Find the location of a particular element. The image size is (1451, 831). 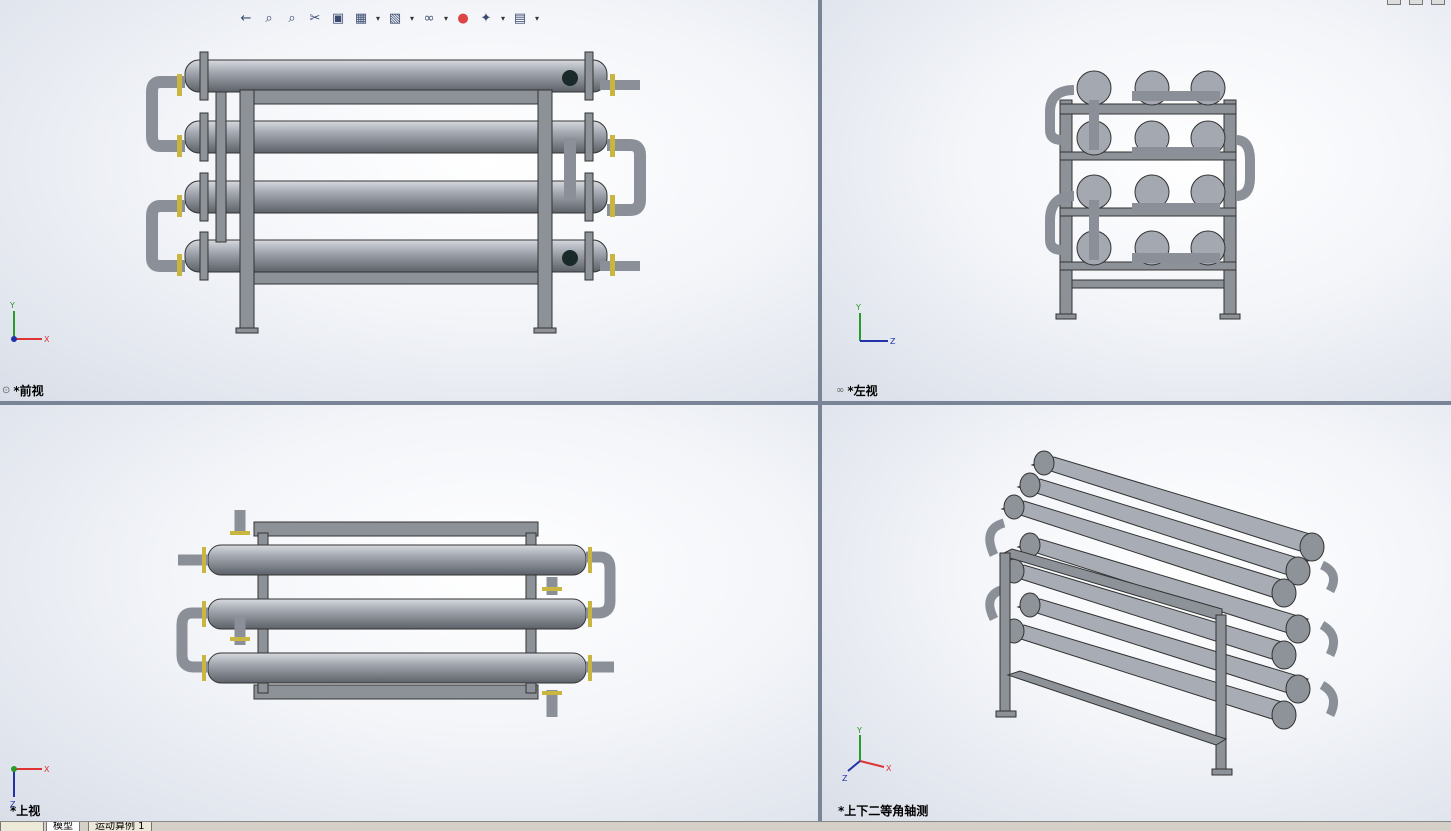

viewport-label-front: ⊙ *前视 is located at coordinates (23, 390).